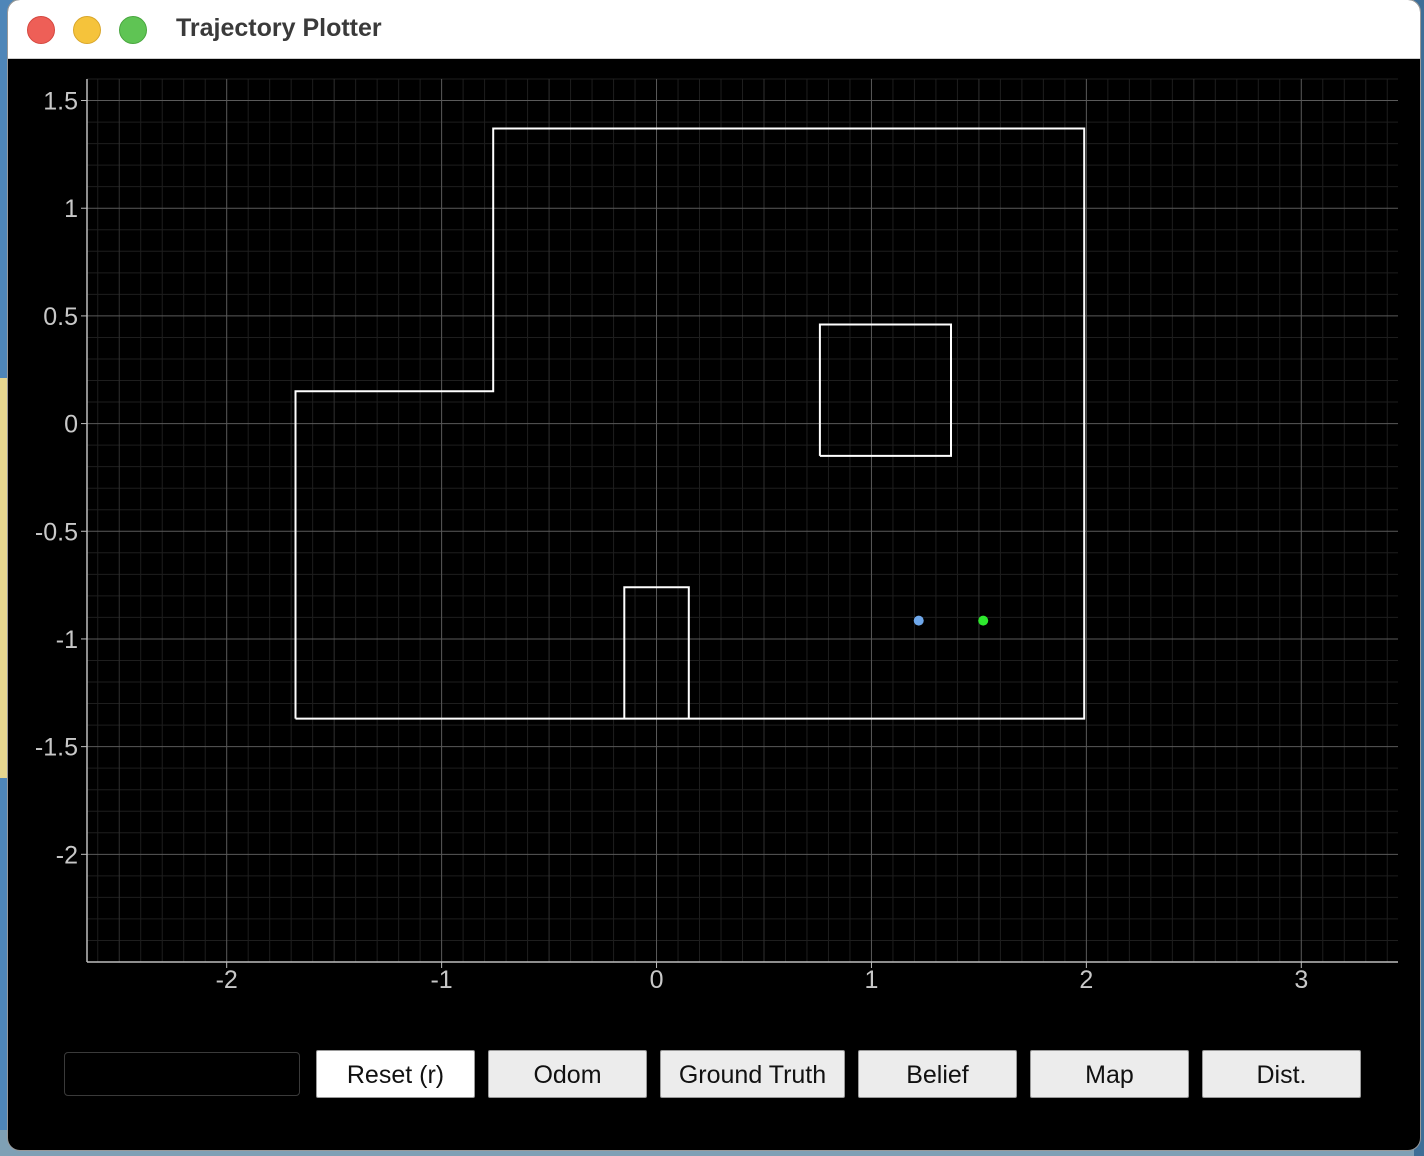 This screenshot has height=1156, width=1424. What do you see at coordinates (918, 620) in the screenshot?
I see `belief-point` at bounding box center [918, 620].